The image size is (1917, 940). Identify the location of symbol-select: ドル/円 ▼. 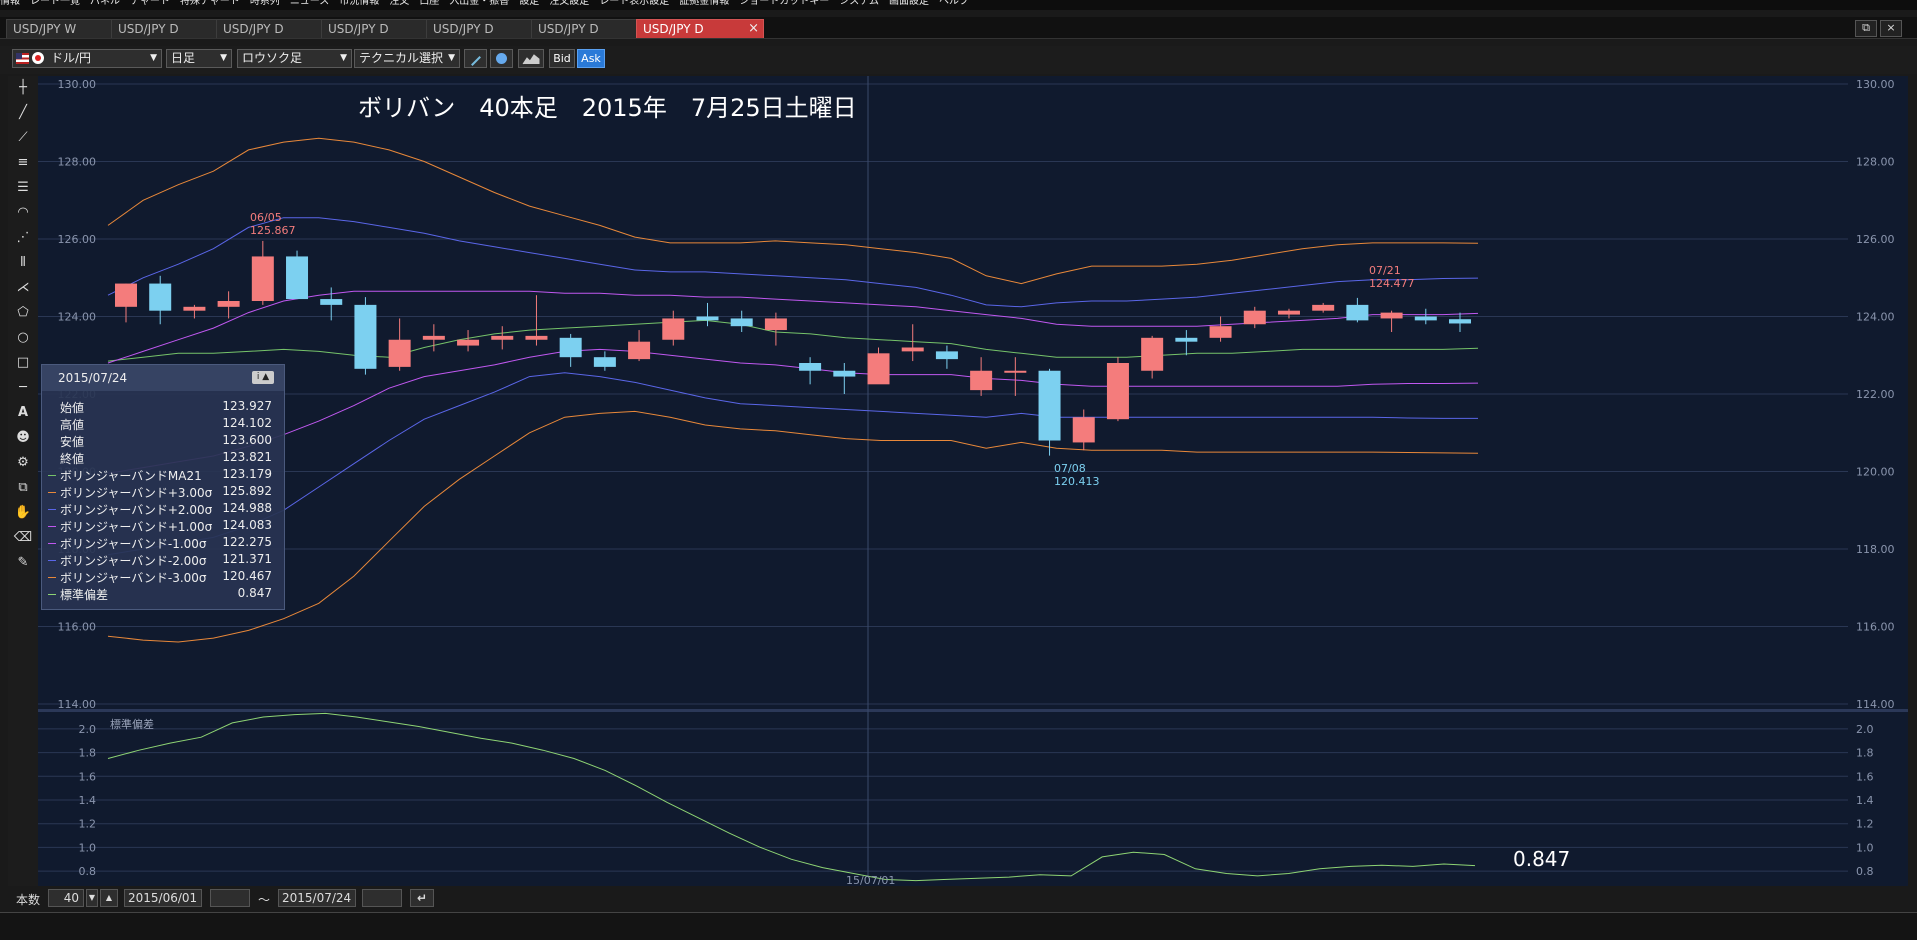
(87, 58).